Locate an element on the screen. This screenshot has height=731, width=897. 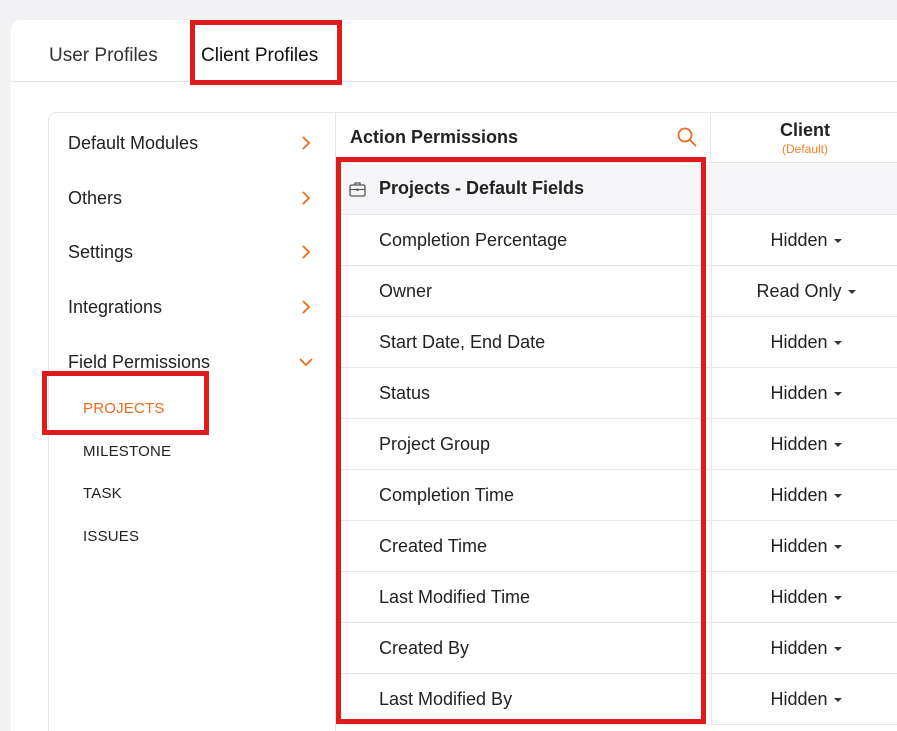
search-icon is located at coordinates (687, 137).